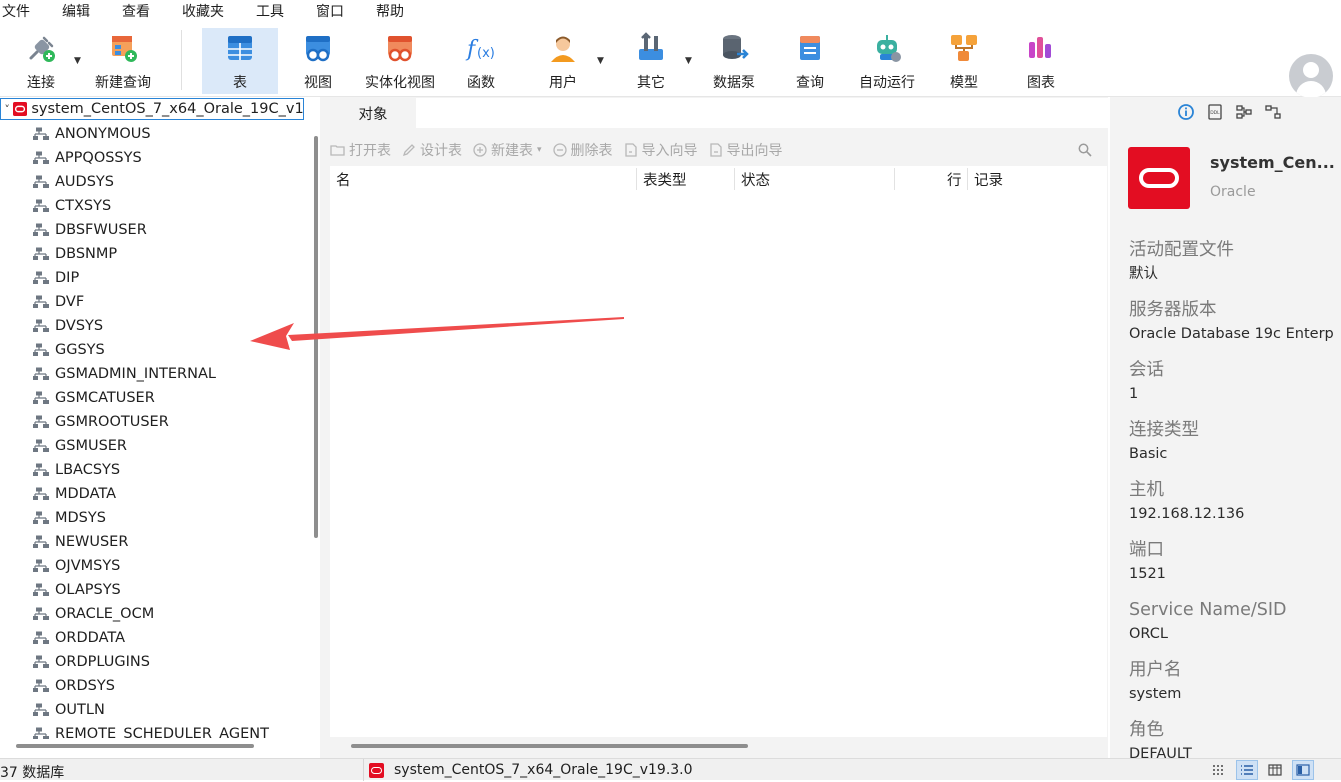 This screenshot has width=1341, height=782. I want to click on view-button: 视图, so click(318, 61).